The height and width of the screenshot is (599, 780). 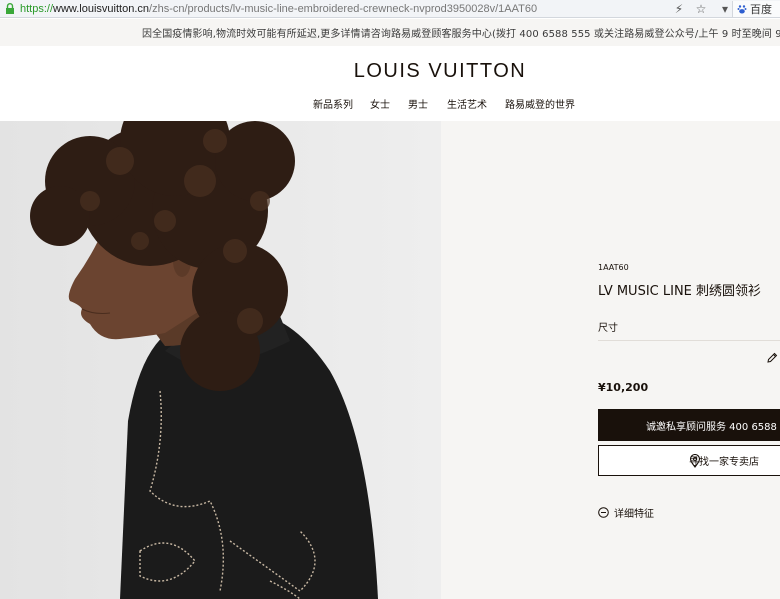 I want to click on lock-icon, so click(x=10, y=9).